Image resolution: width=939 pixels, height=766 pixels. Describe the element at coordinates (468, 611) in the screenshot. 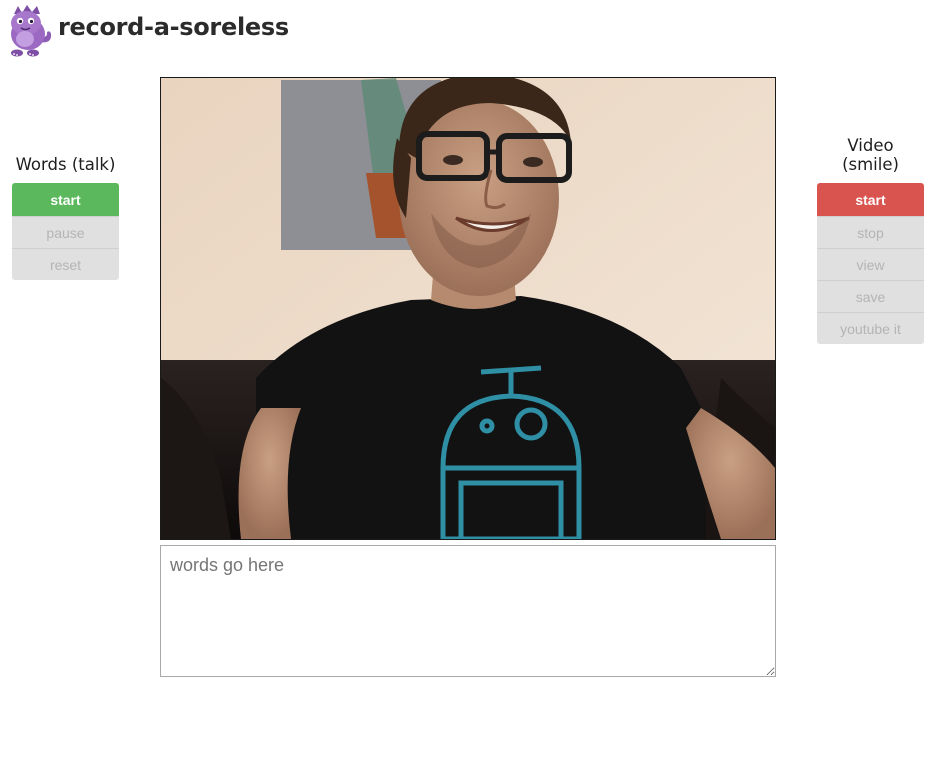

I see `words-textarea` at that location.